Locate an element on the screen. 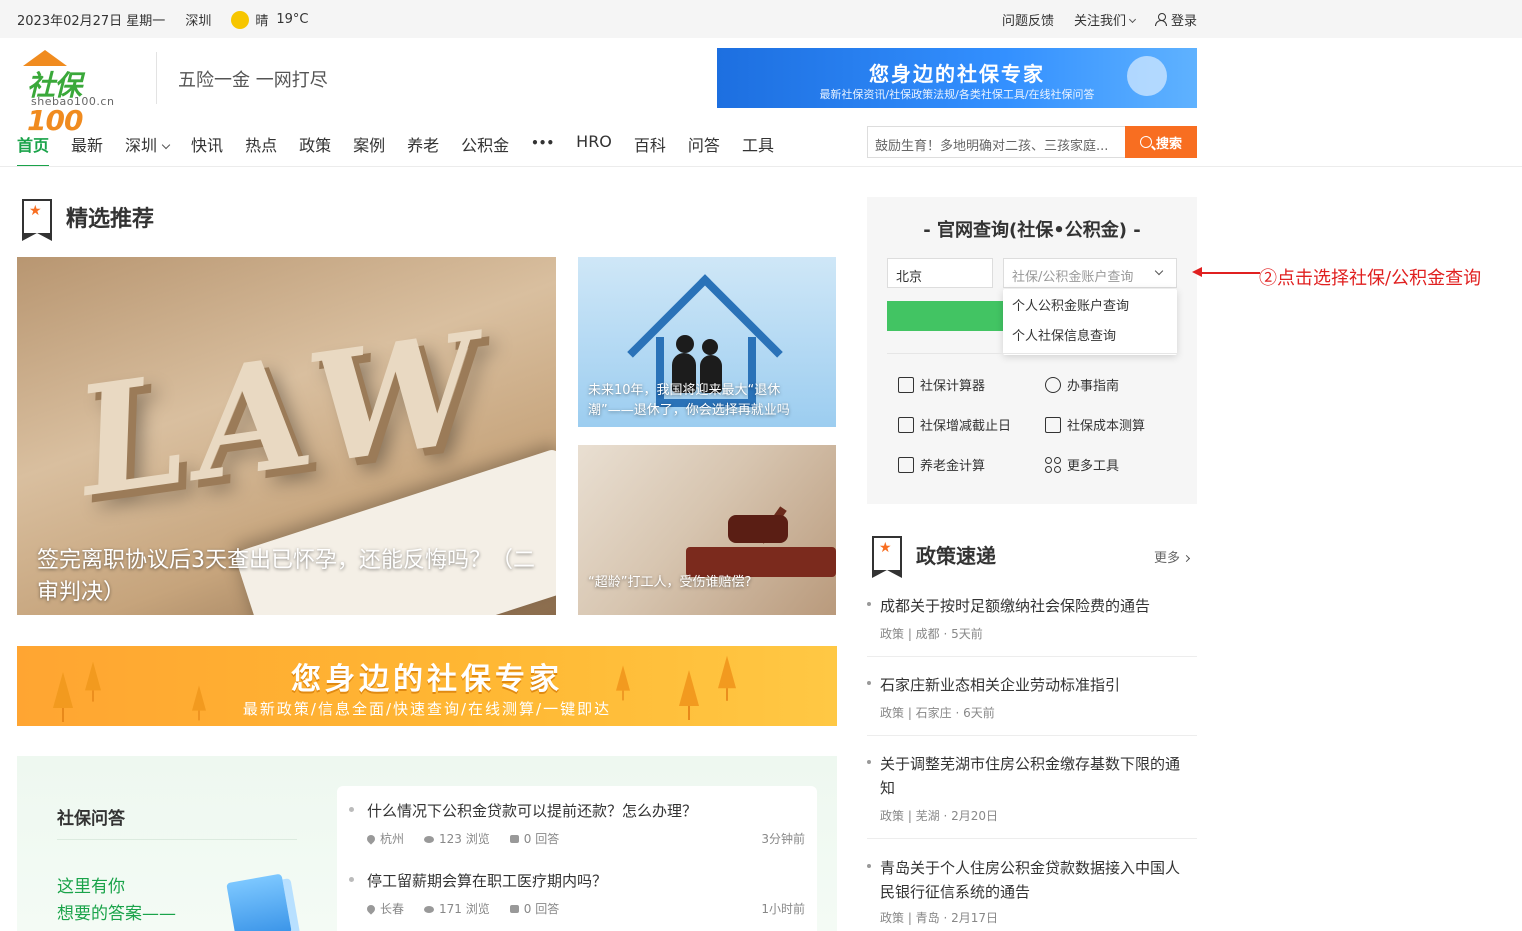  policy-heading: 政策速递 is located at coordinates (933, 557).